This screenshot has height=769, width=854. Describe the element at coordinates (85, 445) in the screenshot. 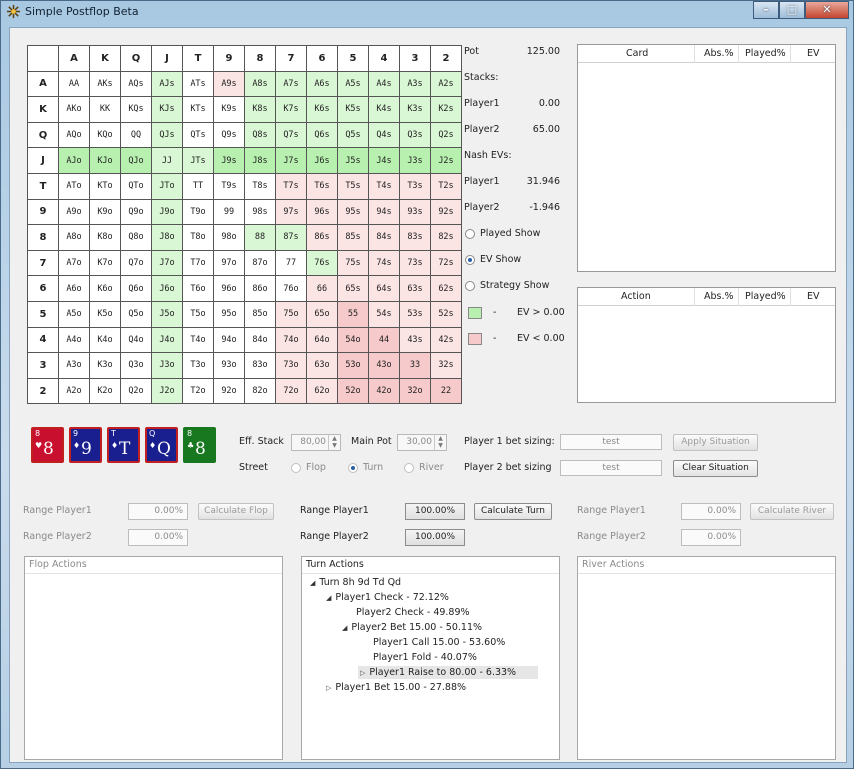

I see `board-card: 9 ♦ 9` at that location.